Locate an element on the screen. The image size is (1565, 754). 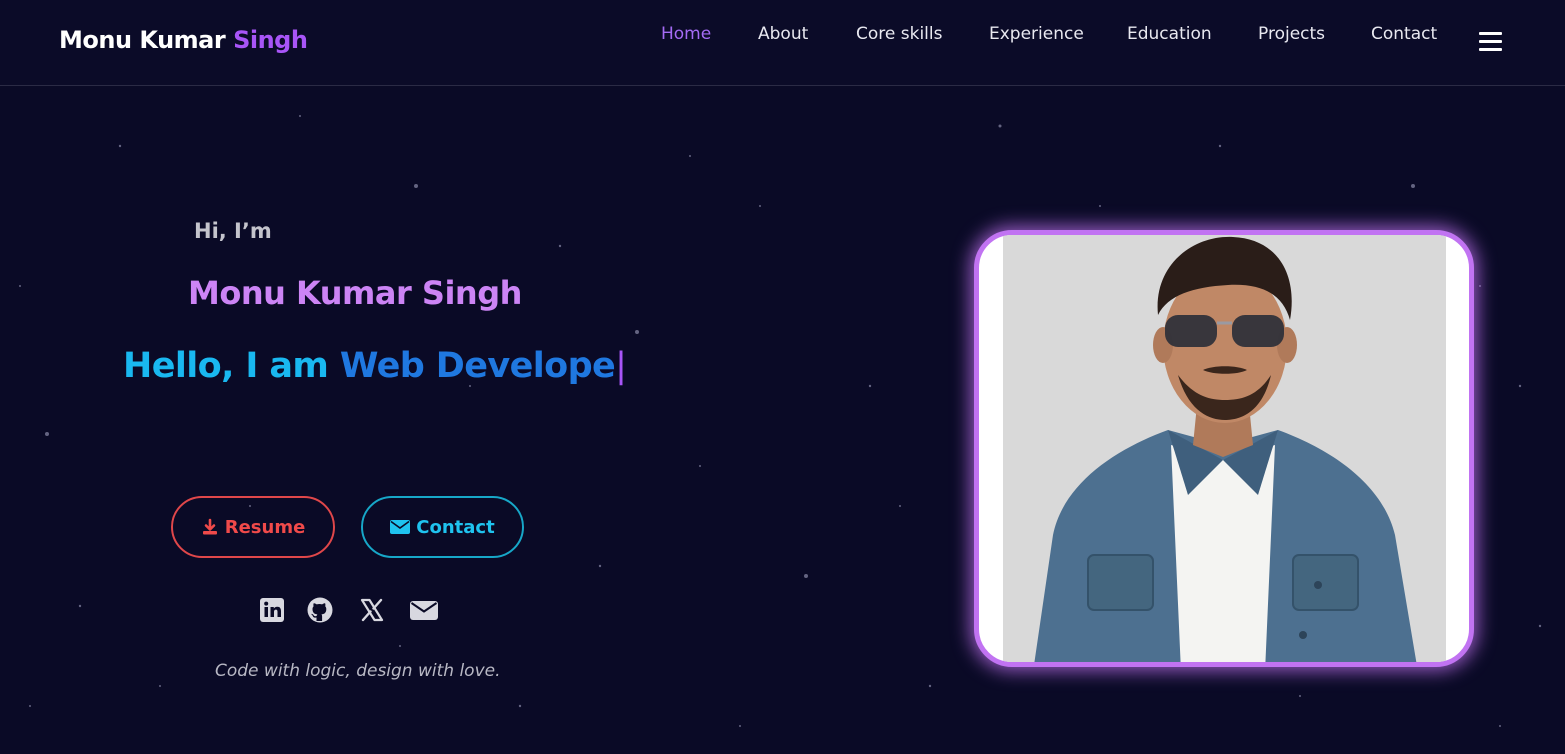
typing-headline: Hello, I am Web Develope| is located at coordinates (375, 366).